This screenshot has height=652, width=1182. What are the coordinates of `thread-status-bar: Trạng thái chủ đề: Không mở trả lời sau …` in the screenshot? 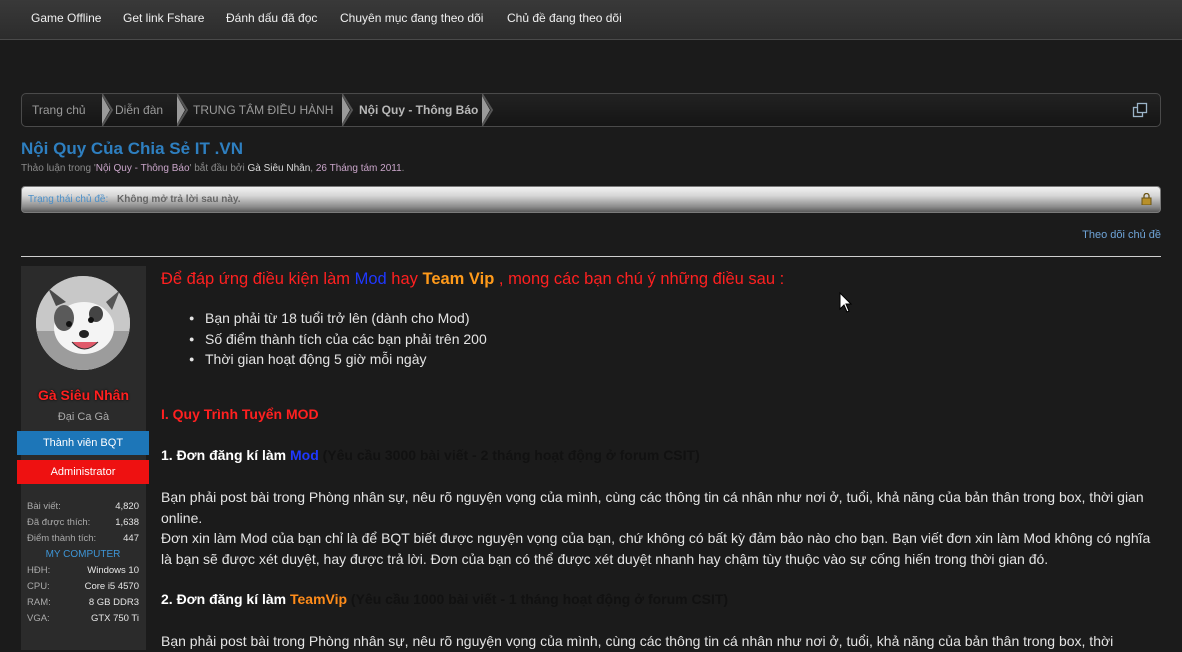 It's located at (591, 199).